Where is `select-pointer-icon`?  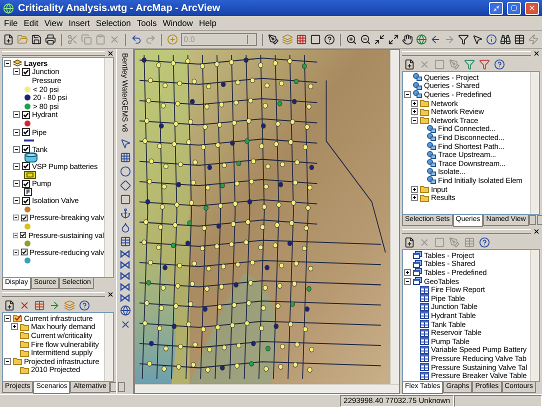
select-pointer-icon is located at coordinates (478, 39).